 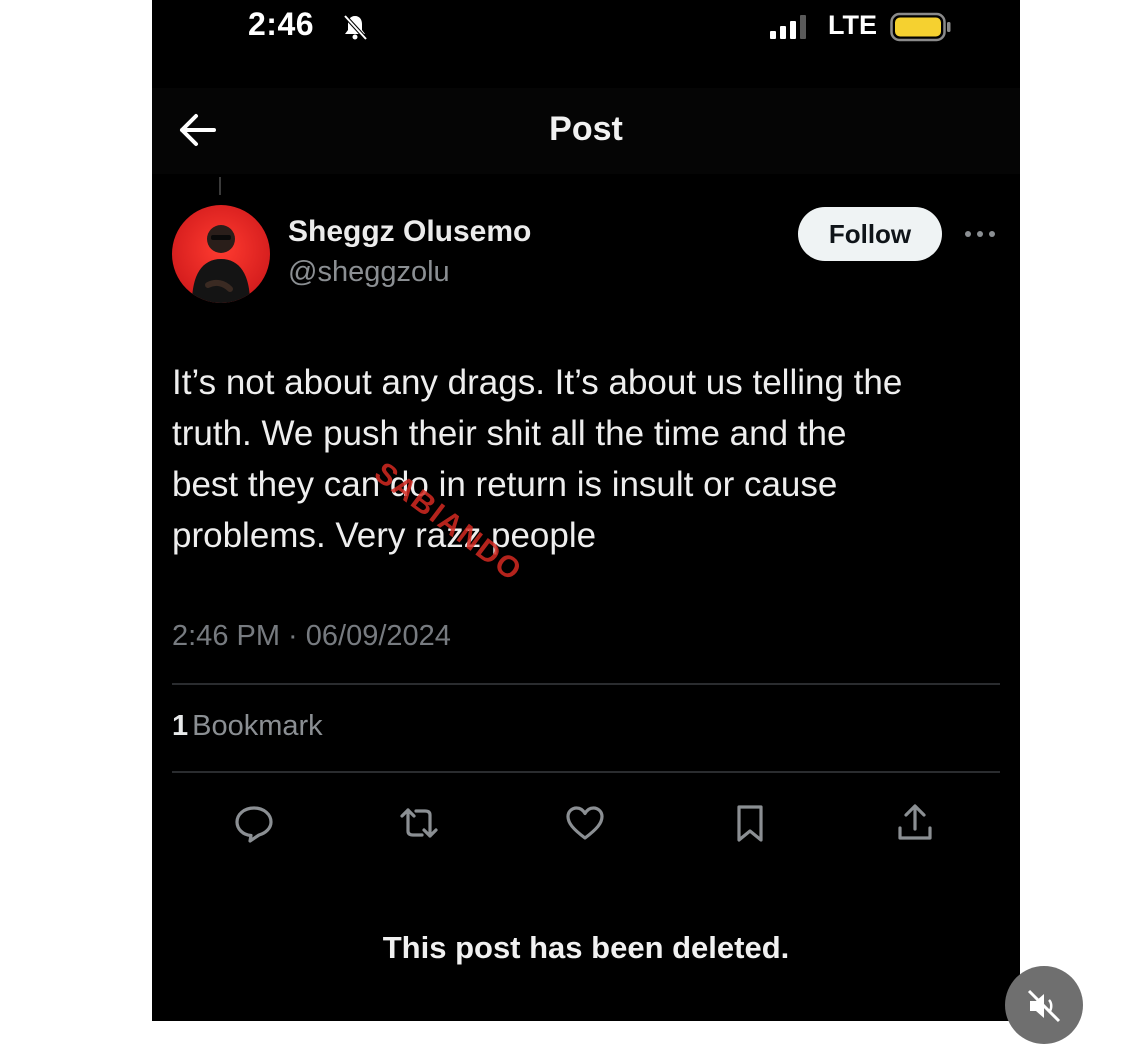 What do you see at coordinates (355, 27) in the screenshot?
I see `bell-slash-icon` at bounding box center [355, 27].